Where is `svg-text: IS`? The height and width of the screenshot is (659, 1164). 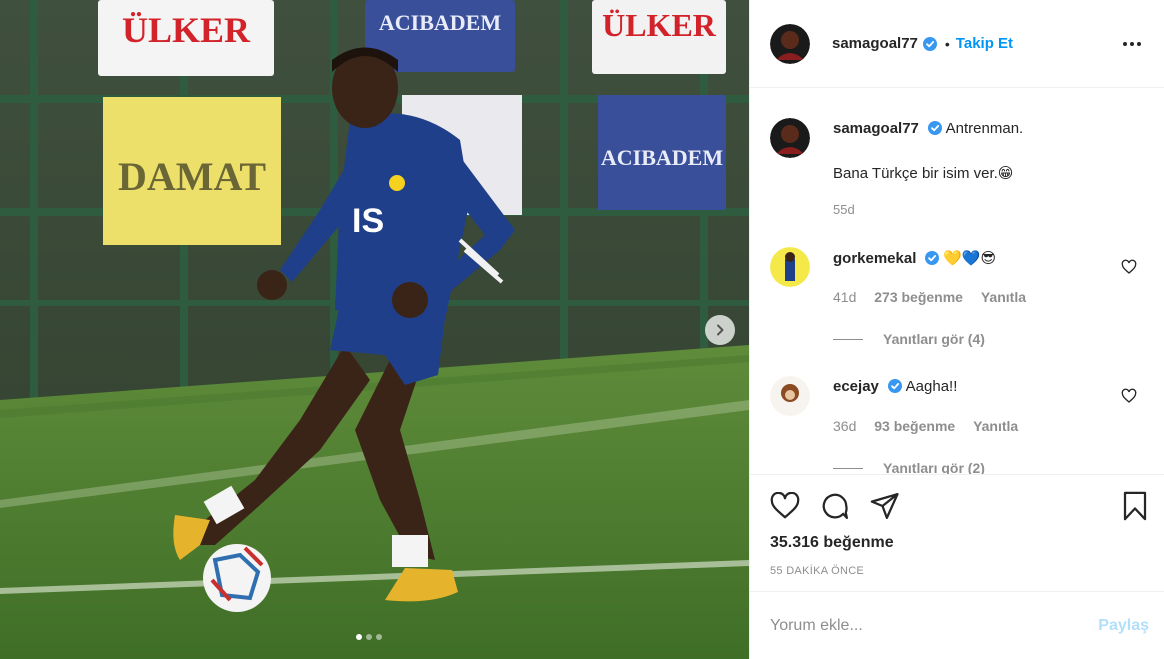 svg-text: IS is located at coordinates (368, 221).